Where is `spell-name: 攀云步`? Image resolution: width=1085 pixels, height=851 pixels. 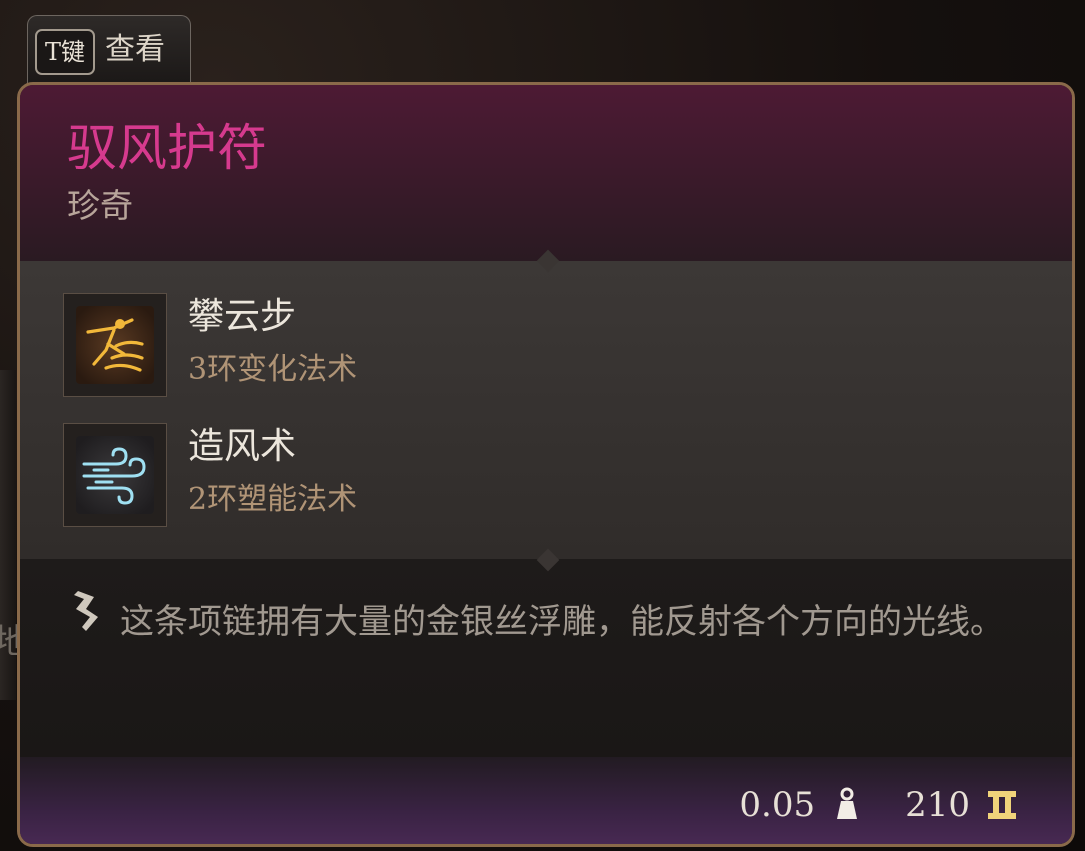 spell-name: 攀云步 is located at coordinates (242, 316).